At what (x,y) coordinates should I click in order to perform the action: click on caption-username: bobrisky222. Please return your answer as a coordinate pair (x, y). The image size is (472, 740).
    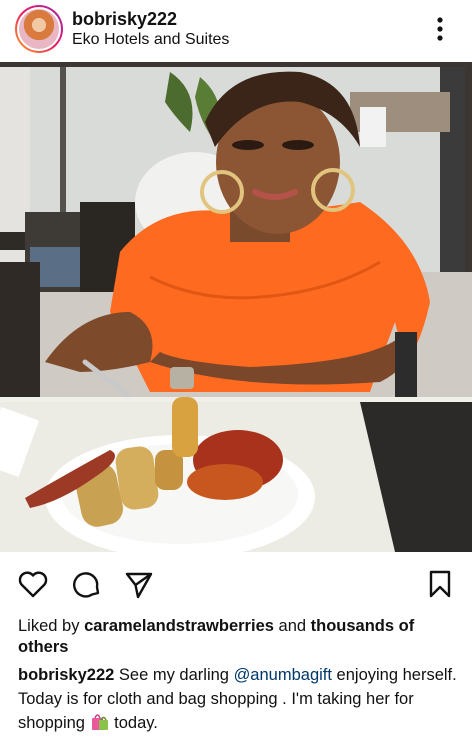
    Looking at the image, I should click on (66, 675).